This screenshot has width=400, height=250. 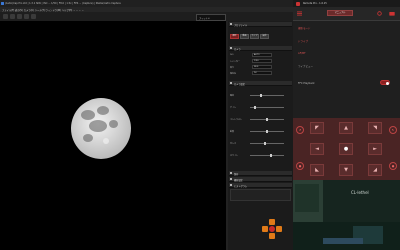 What do you see at coordinates (306, 83) in the screenshot?
I see `ffc-playback-label: FFC Playback` at bounding box center [306, 83].